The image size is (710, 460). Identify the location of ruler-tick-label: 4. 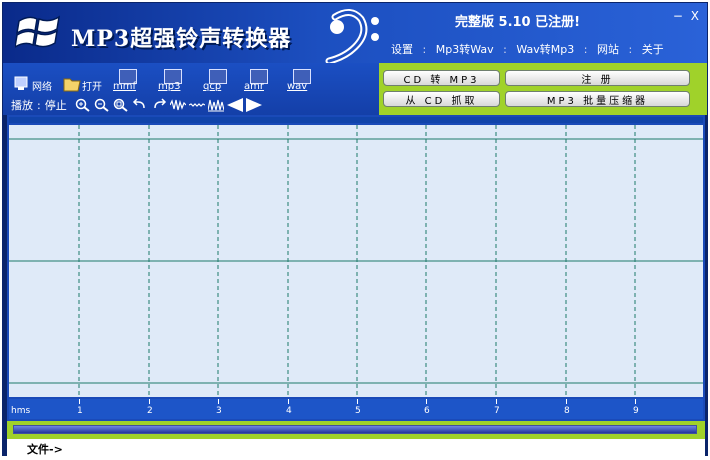
(289, 411).